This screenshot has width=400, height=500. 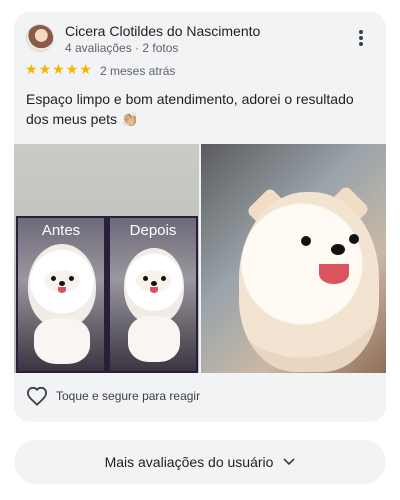 What do you see at coordinates (37, 396) in the screenshot?
I see `heart-outline-icon` at bounding box center [37, 396].